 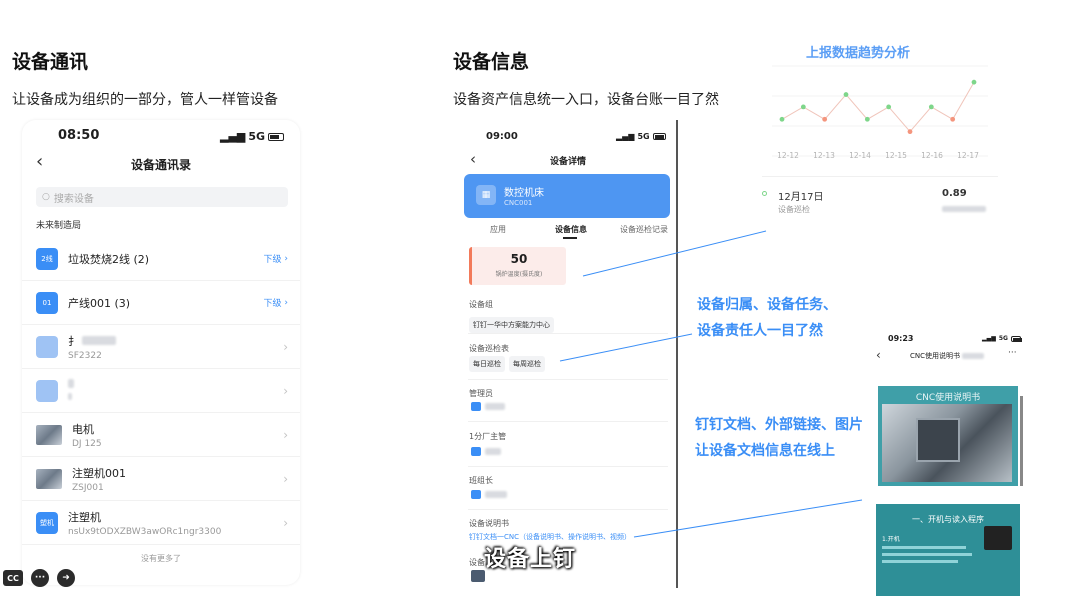 I want to click on list-item: 注塑机001 ZSJ001 ›, so click(x=161, y=479).